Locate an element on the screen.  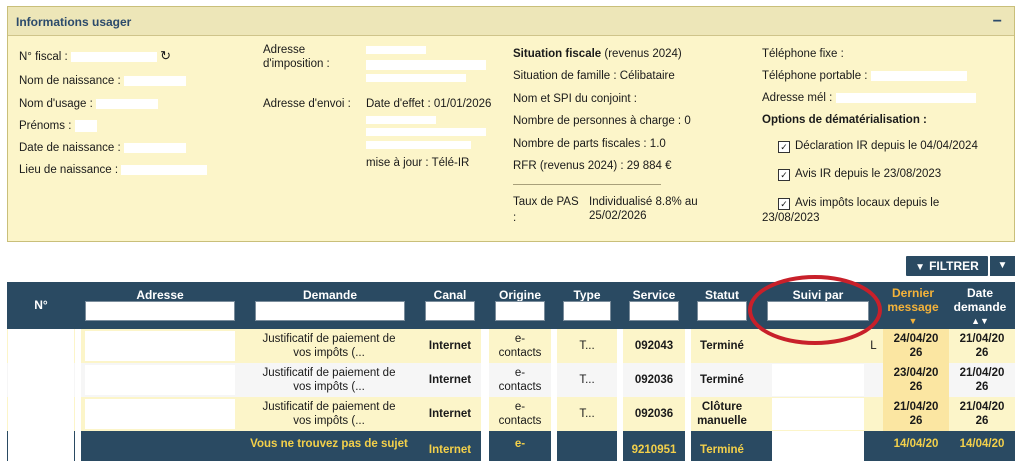
spouse-label: Nom et SPI du conjoint : is located at coordinates (575, 99).